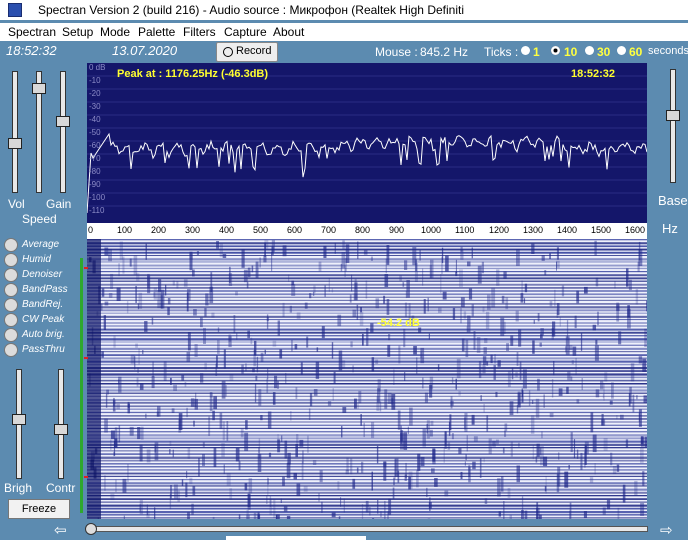  What do you see at coordinates (97, 197) in the screenshot?
I see `db-label: -100` at bounding box center [97, 197].